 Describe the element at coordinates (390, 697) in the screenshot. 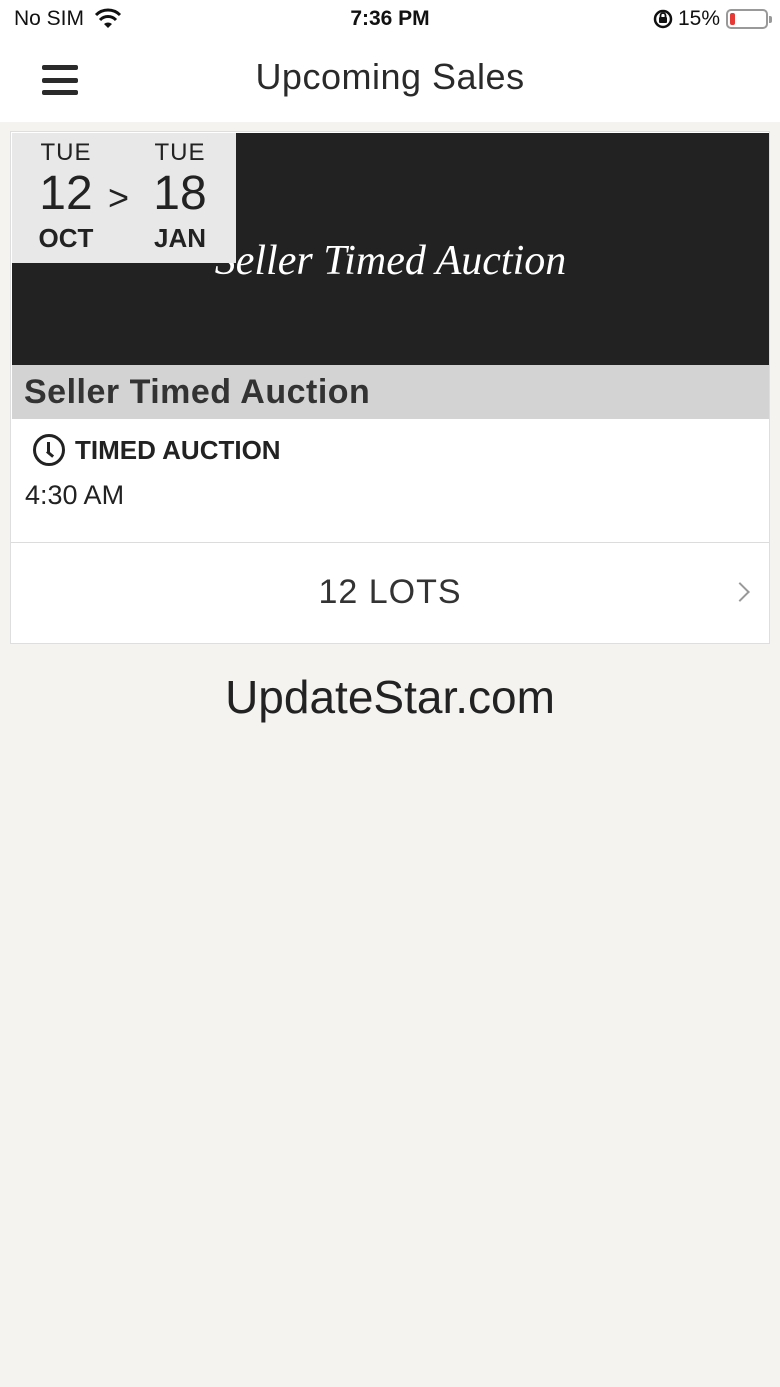

I see `watermark: UpdateStar.com` at that location.